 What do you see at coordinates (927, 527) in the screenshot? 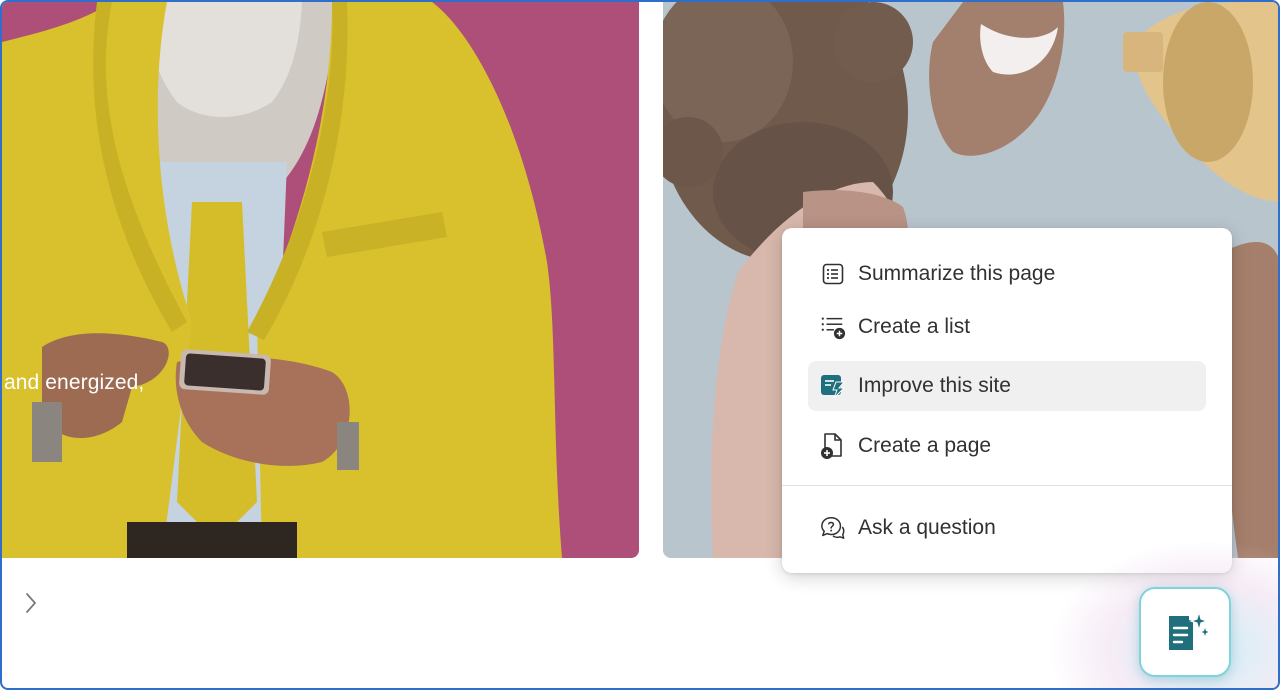
I see `menu-item-label: Ask a question` at bounding box center [927, 527].